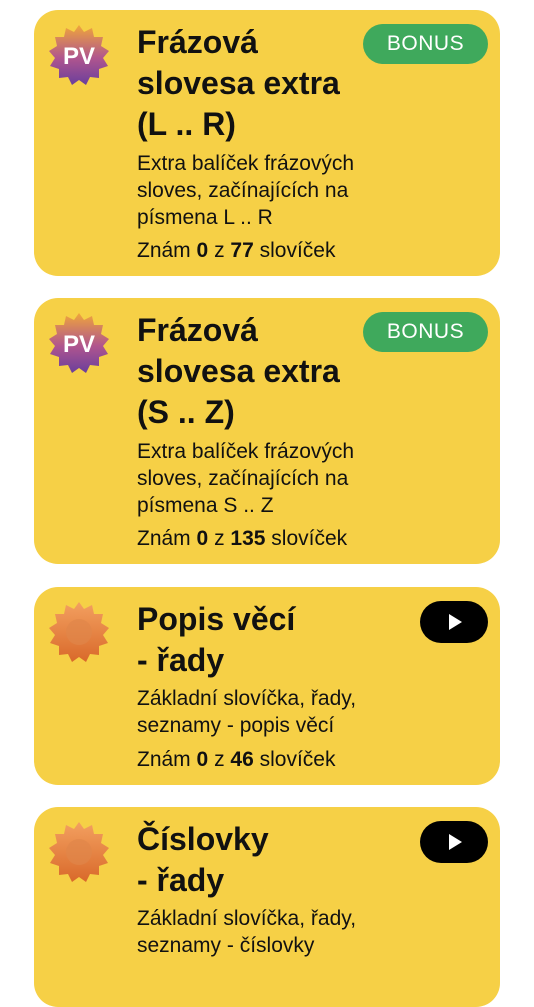 This screenshot has height=1007, width=534. I want to click on lesson-title: Frázová slovesa extra (S .. Z), so click(238, 371).